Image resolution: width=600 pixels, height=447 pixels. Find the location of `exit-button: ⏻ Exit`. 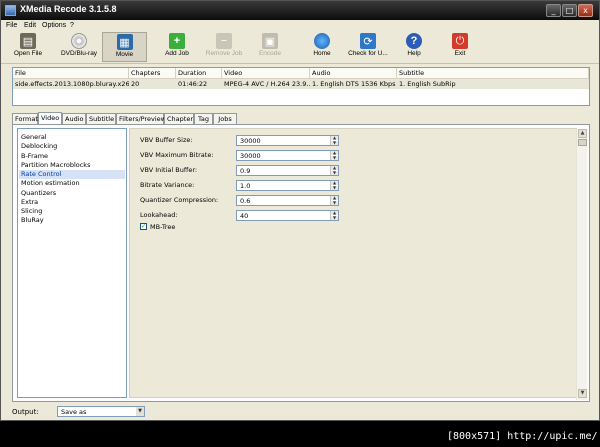

exit-button: ⏻ Exit is located at coordinates (460, 47).